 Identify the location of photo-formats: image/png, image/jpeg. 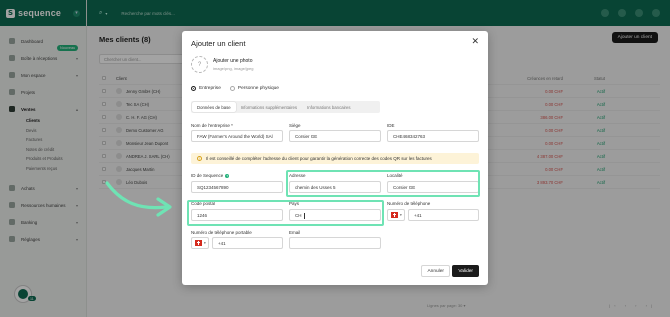
(233, 68).